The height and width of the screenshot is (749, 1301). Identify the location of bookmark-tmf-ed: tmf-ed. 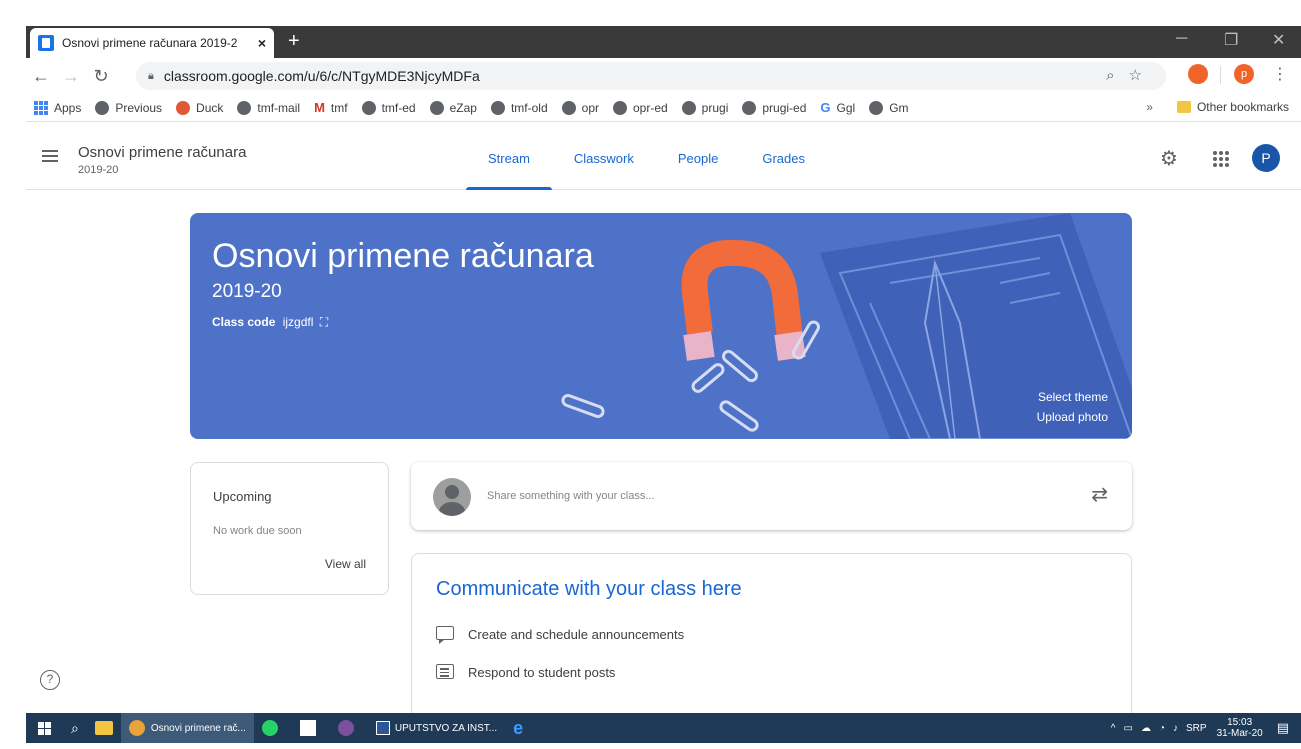
(388, 107).